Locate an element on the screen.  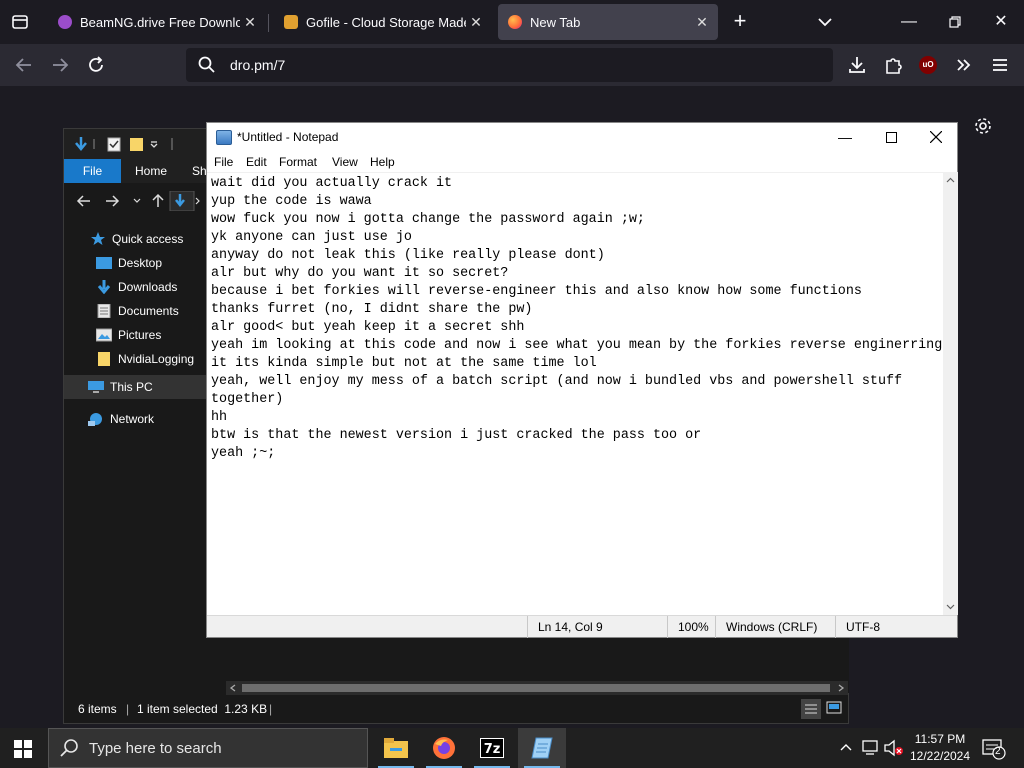
url-input is located at coordinates (510, 65).